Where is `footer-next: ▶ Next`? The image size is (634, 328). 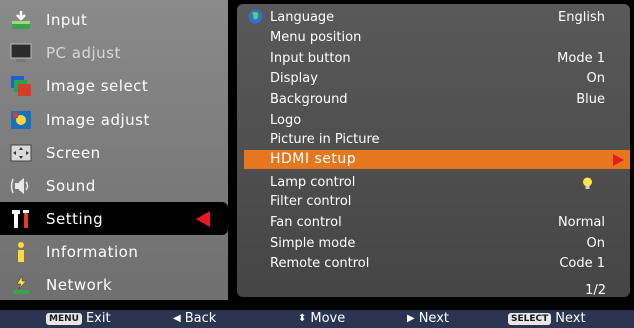 footer-next: ▶ Next is located at coordinates (428, 318).